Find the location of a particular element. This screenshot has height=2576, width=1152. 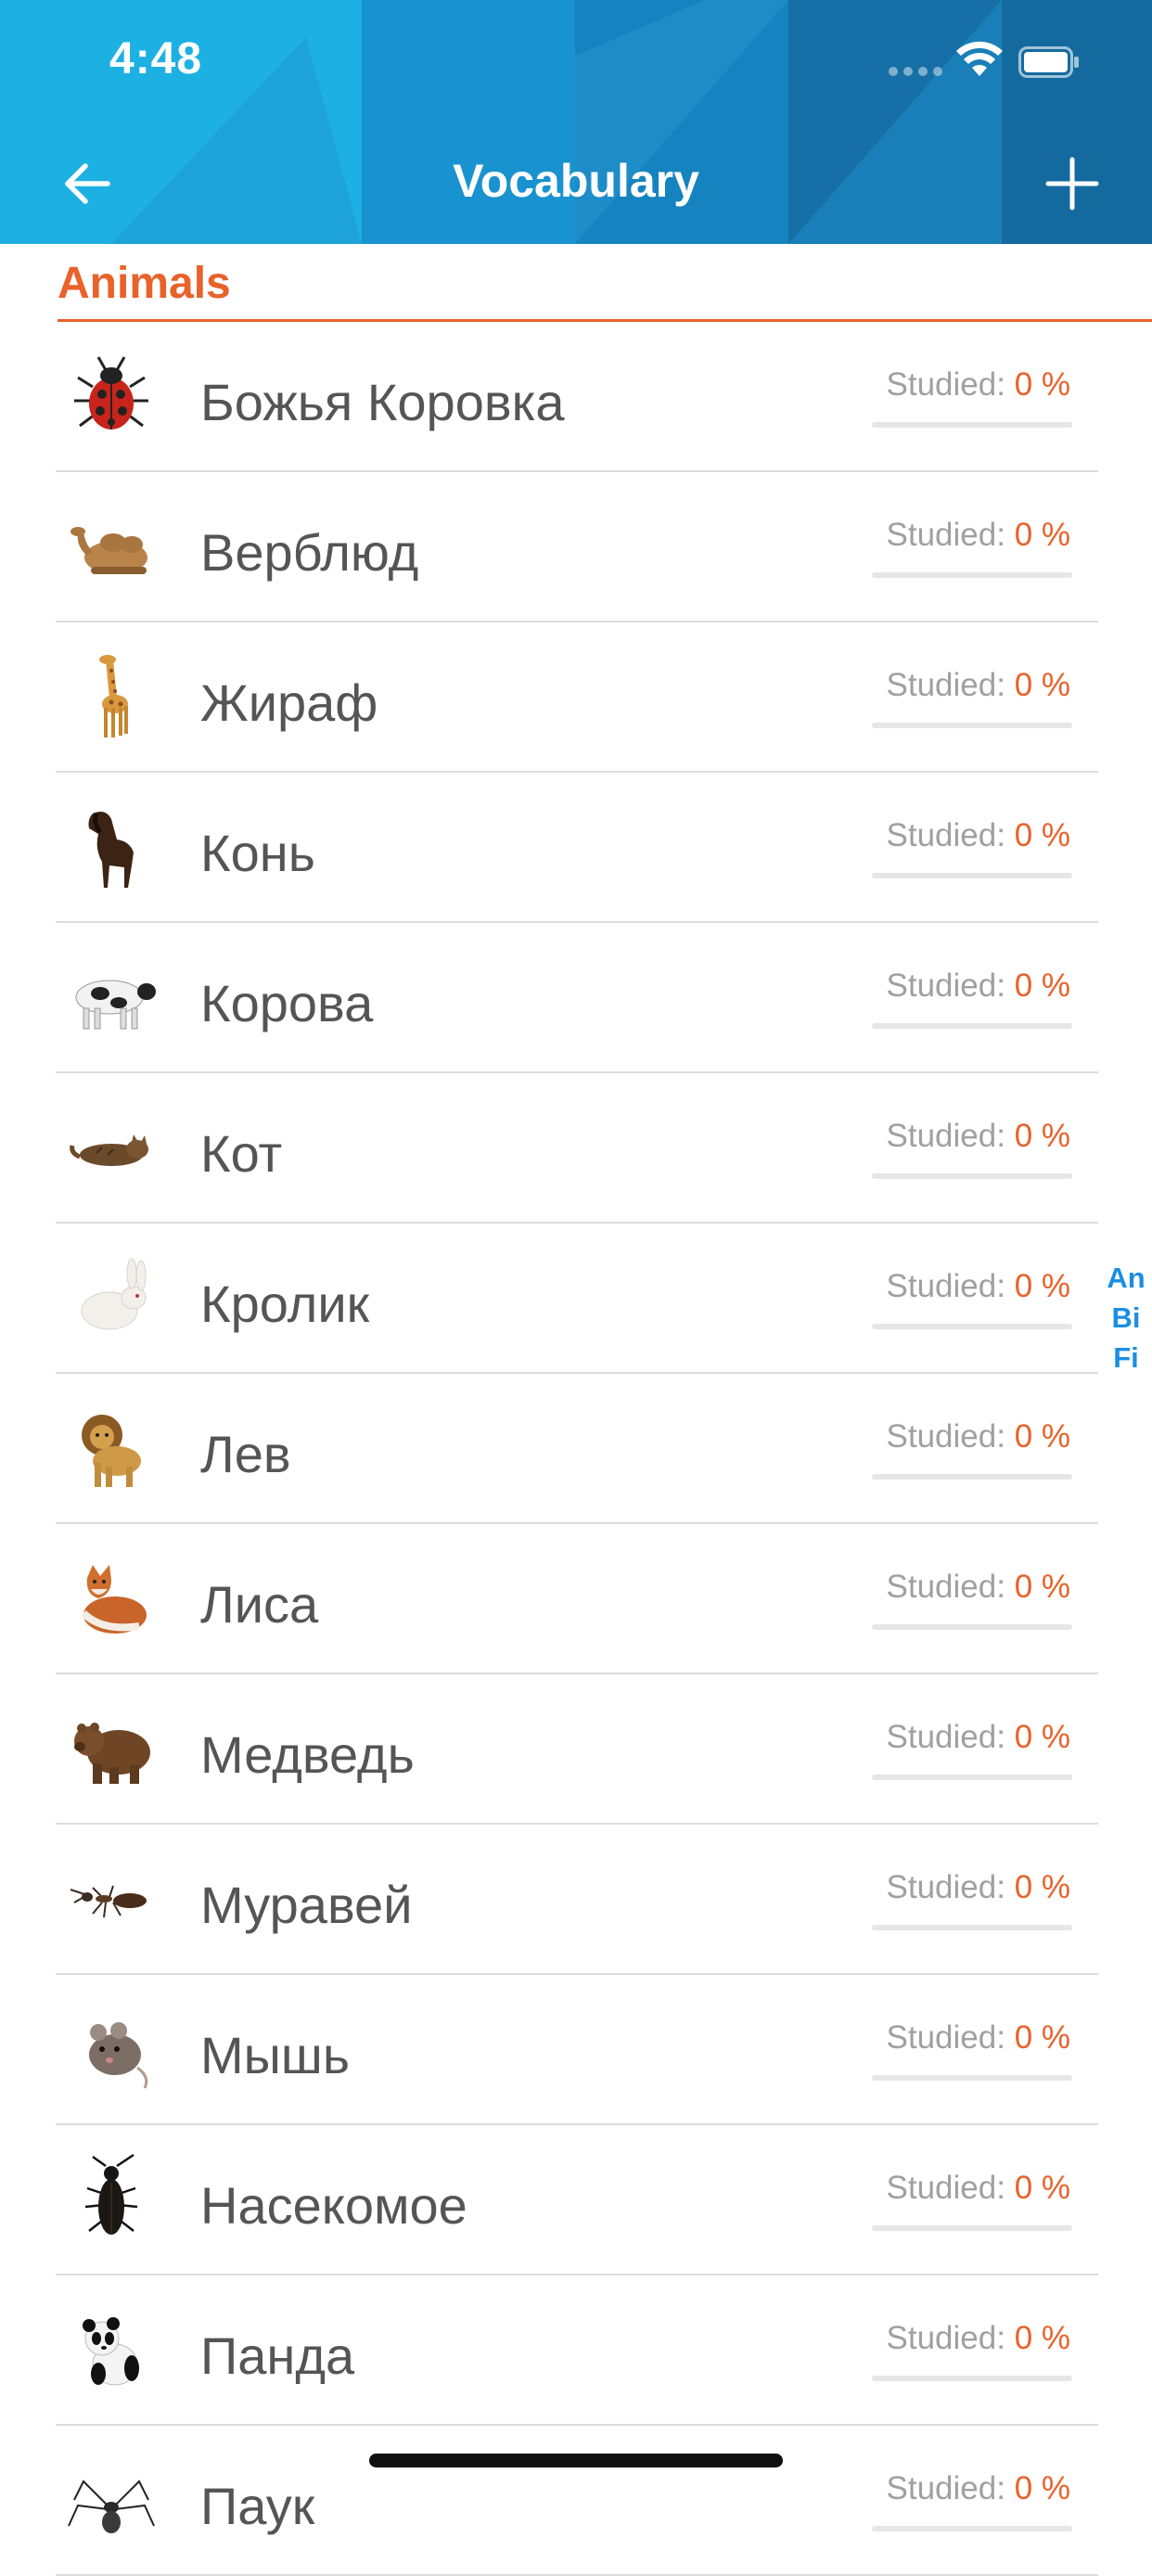

word-label: Насекомое is located at coordinates (333, 2205).